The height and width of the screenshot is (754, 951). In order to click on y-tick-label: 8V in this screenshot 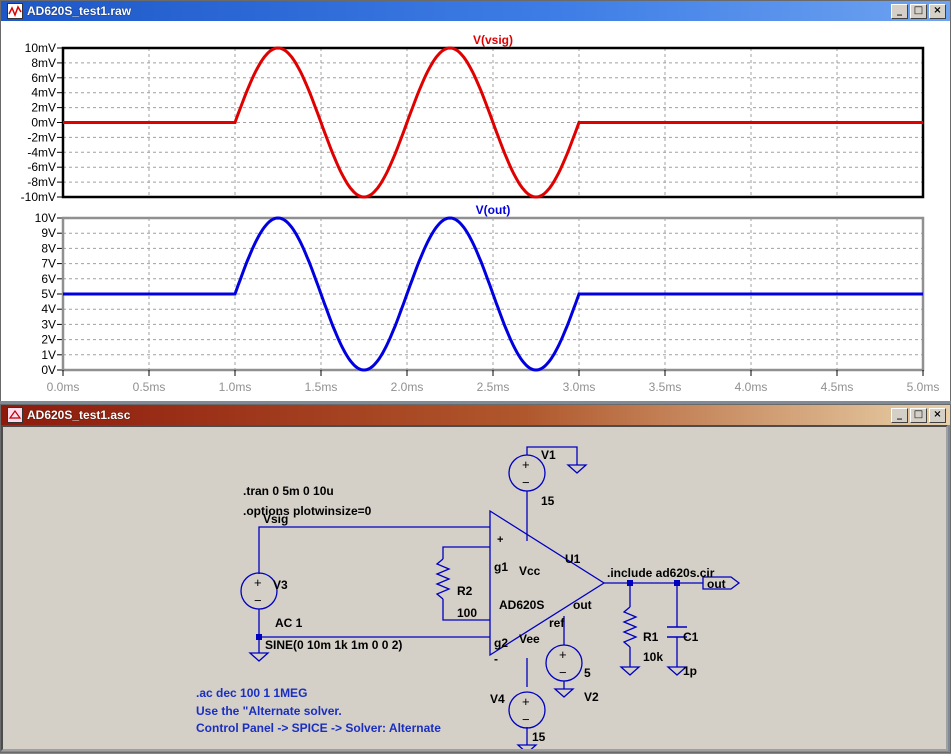, I will do `click(48, 248)`.